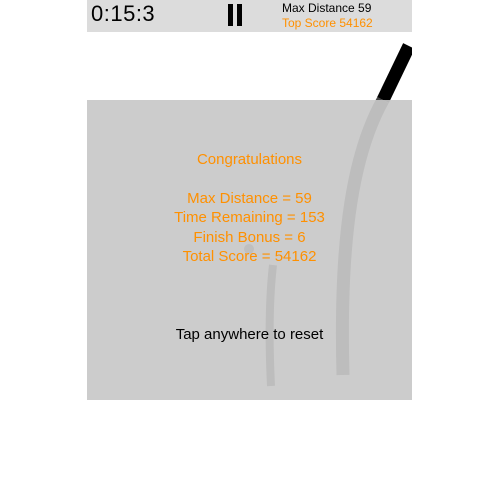  What do you see at coordinates (327, 23) in the screenshot?
I see `top-score-label: Top Score 54162` at bounding box center [327, 23].